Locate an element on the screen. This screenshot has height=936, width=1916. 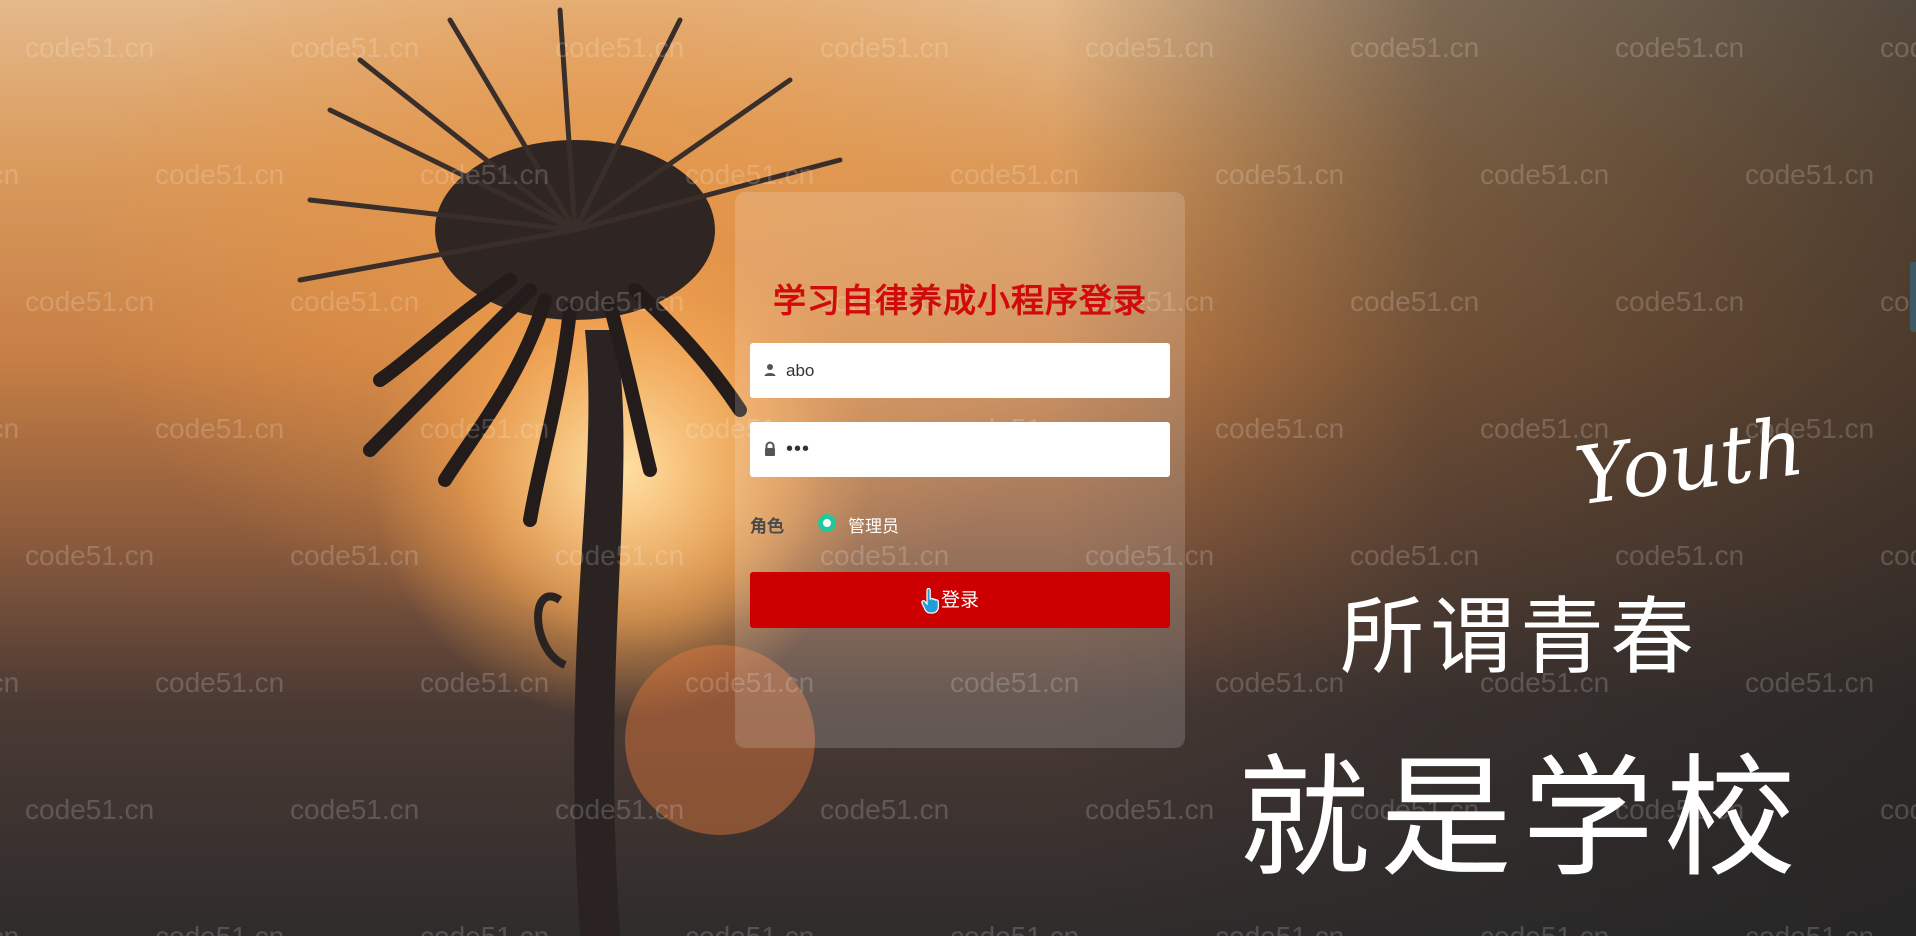
role-radio-admin is located at coordinates (827, 523).